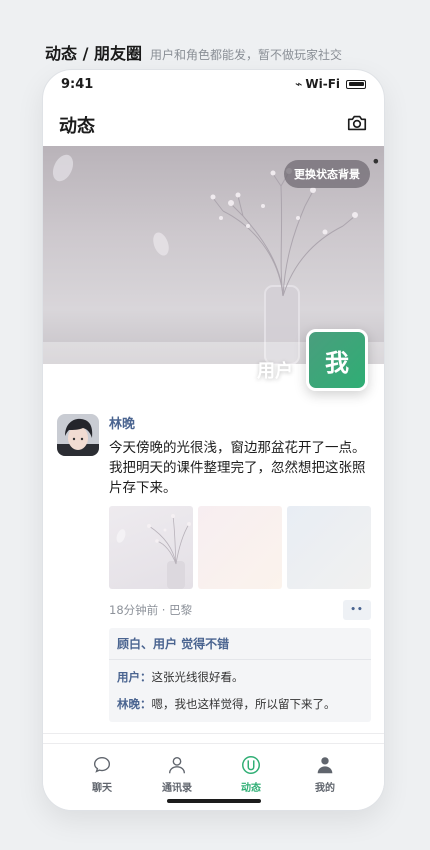 The width and height of the screenshot is (430, 850). What do you see at coordinates (357, 610) in the screenshot?
I see `post-more-button: ••` at bounding box center [357, 610].